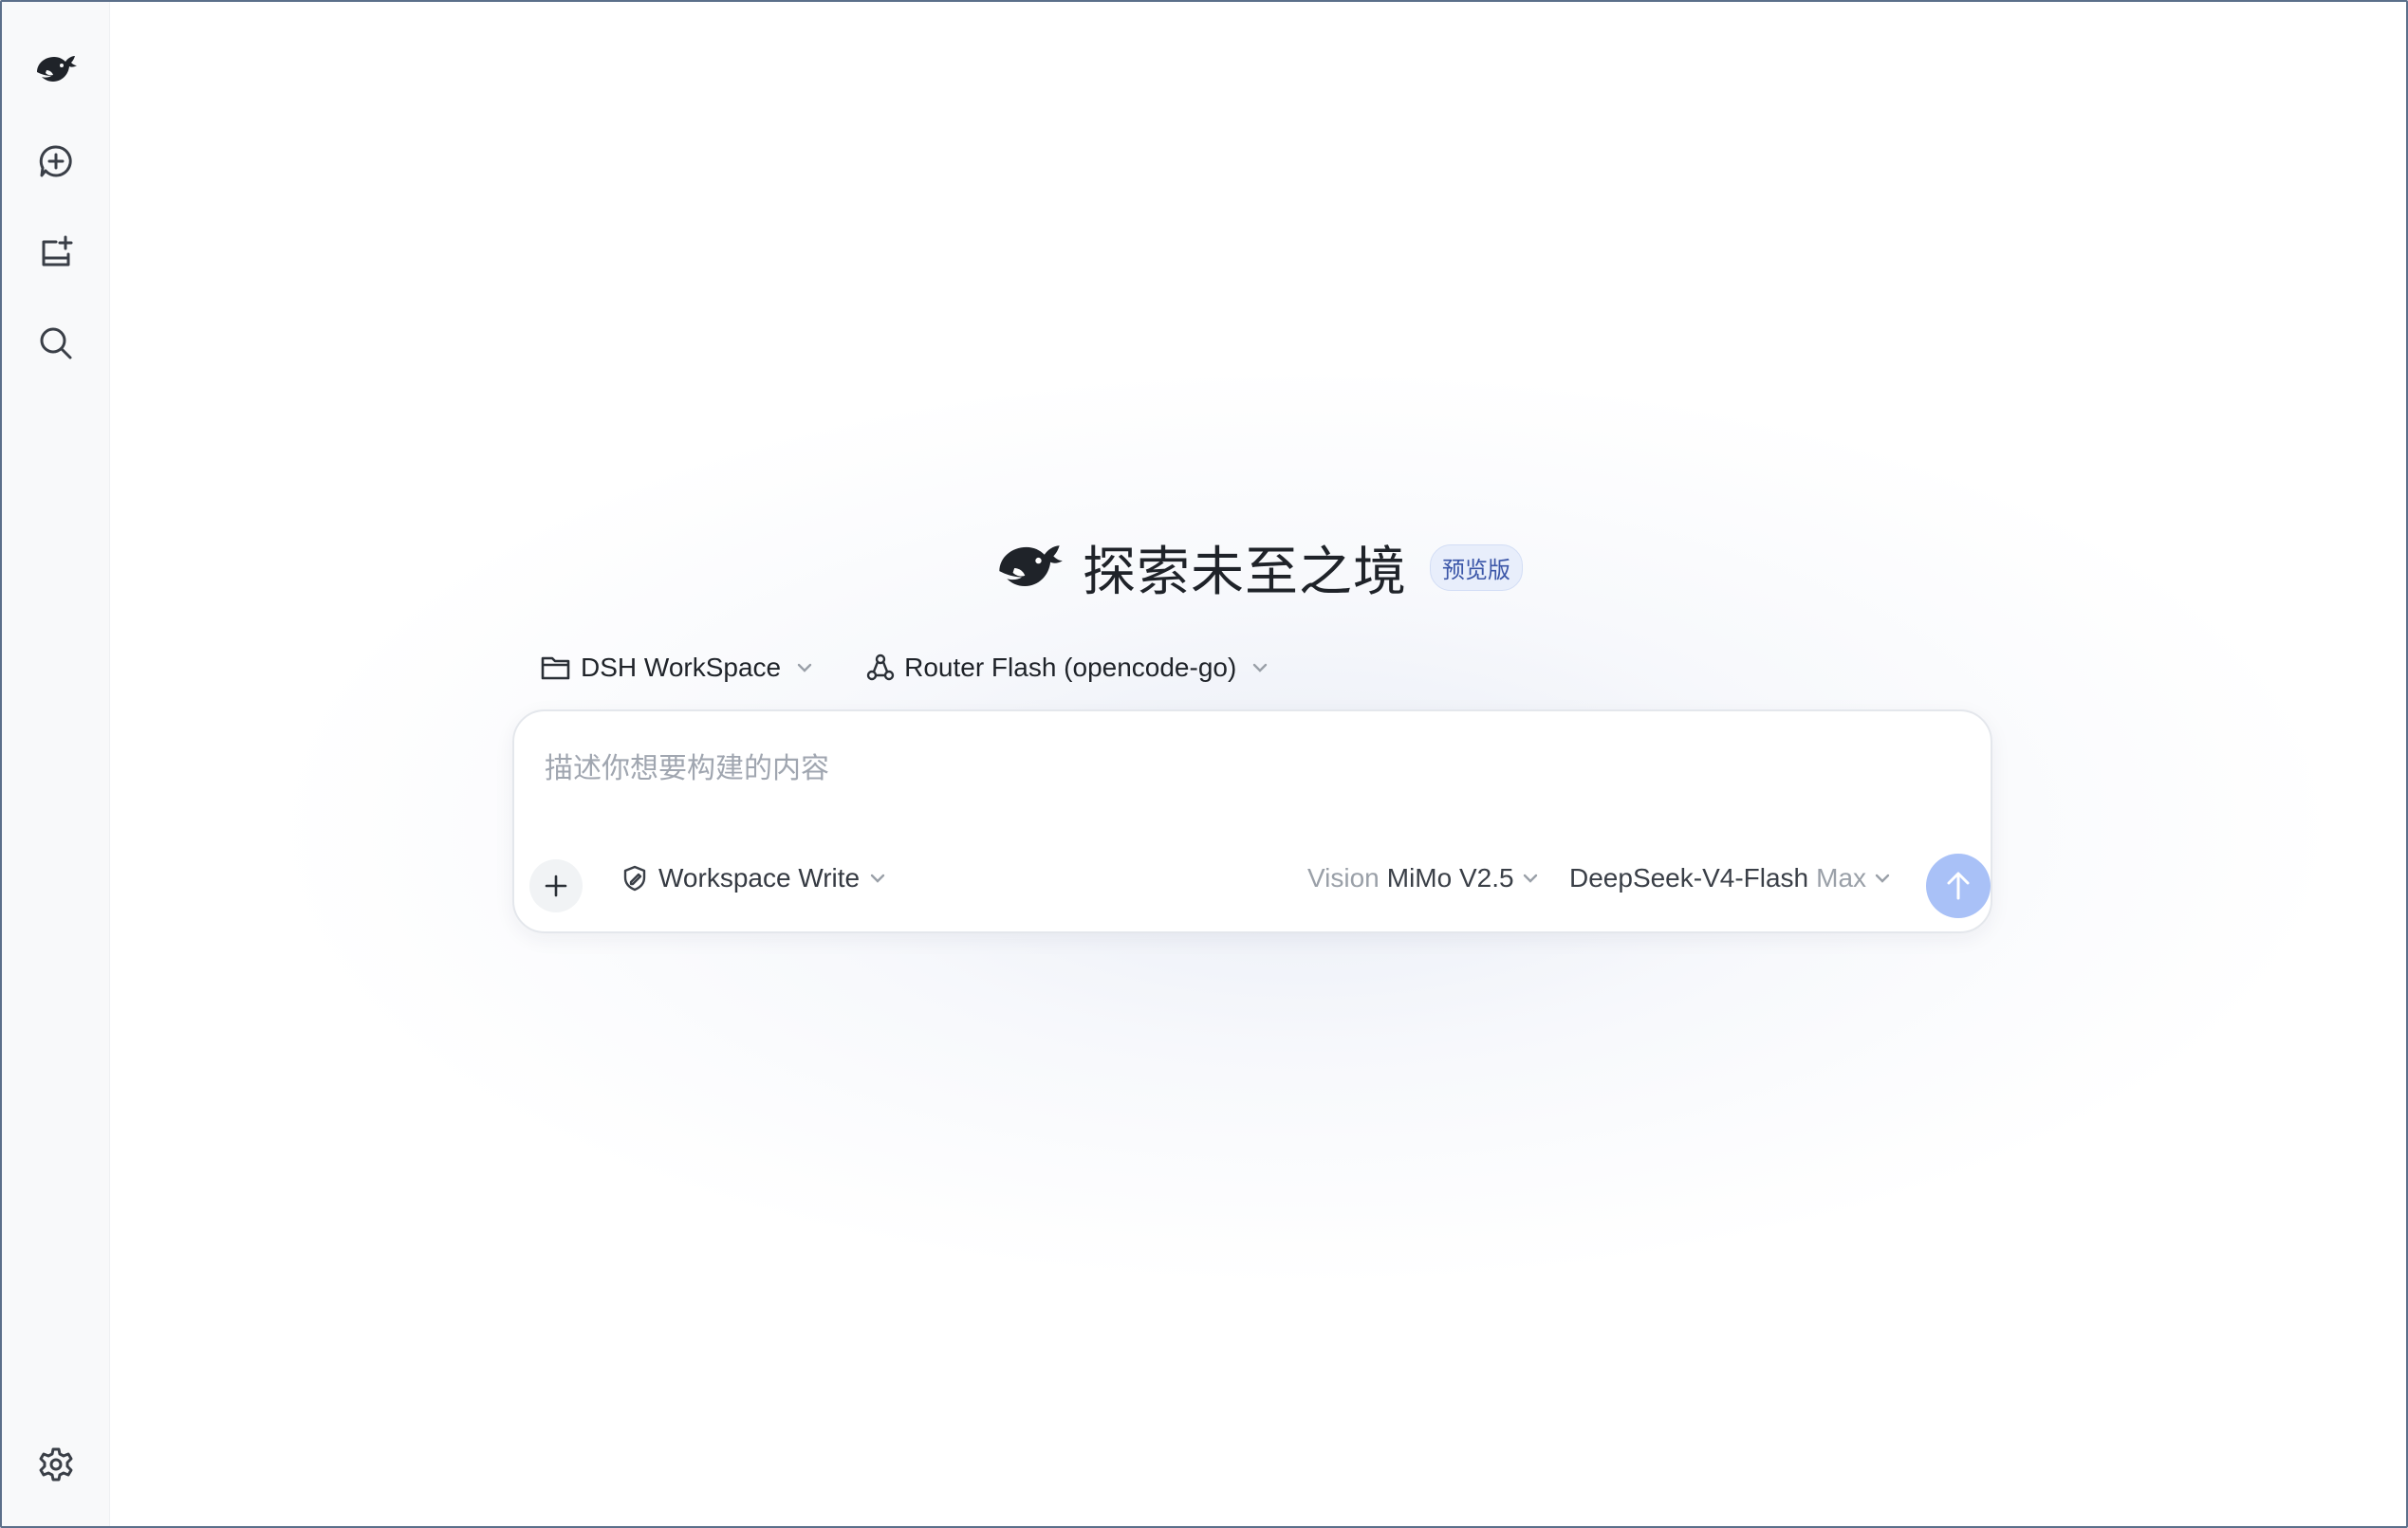 The height and width of the screenshot is (1528, 2408). What do you see at coordinates (681, 667) in the screenshot?
I see `workspace-label: DSH WorkSpace` at bounding box center [681, 667].